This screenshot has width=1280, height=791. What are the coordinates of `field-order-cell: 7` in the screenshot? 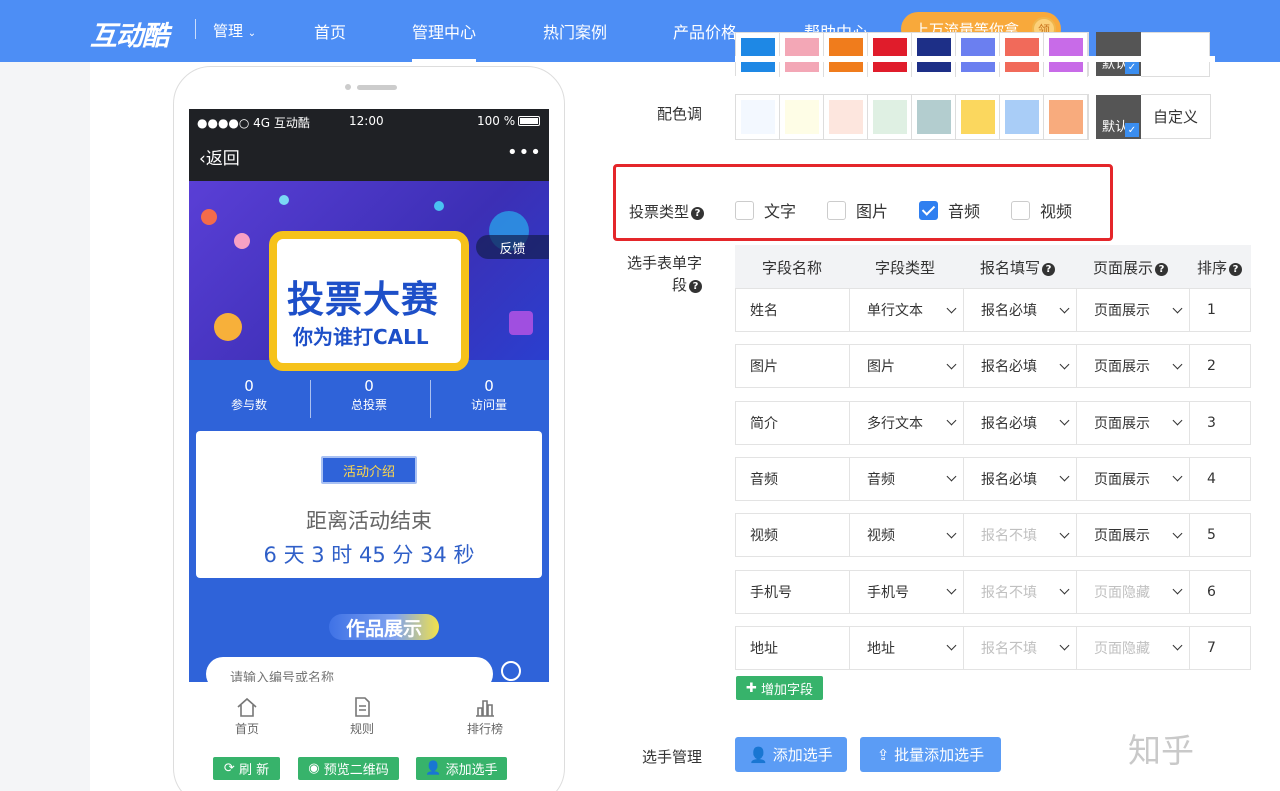 It's located at (1220, 648).